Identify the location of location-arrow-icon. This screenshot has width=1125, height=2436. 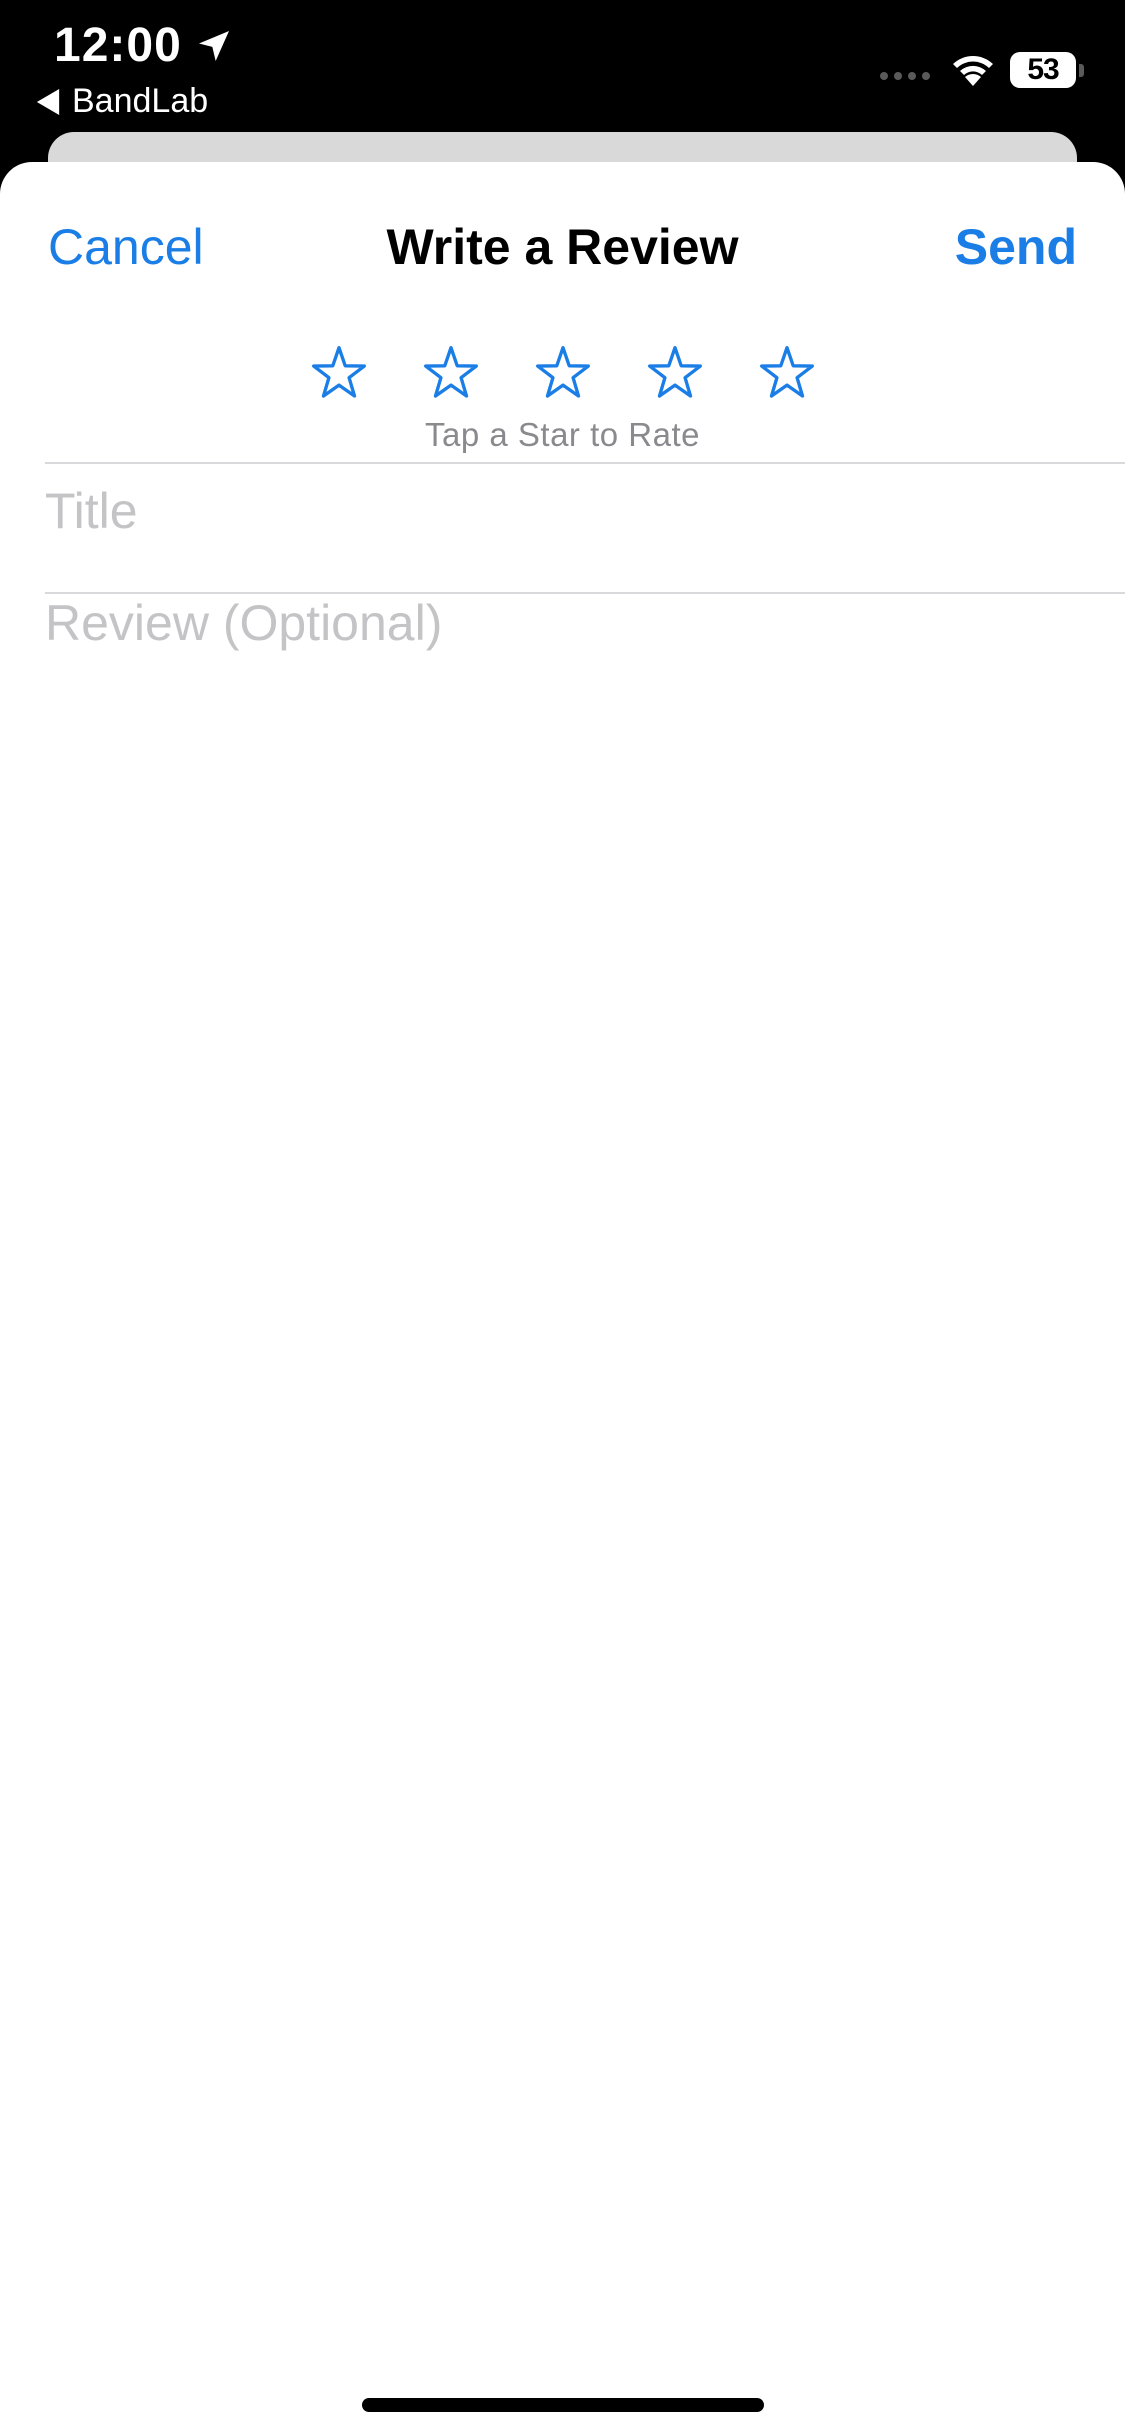
(213, 45).